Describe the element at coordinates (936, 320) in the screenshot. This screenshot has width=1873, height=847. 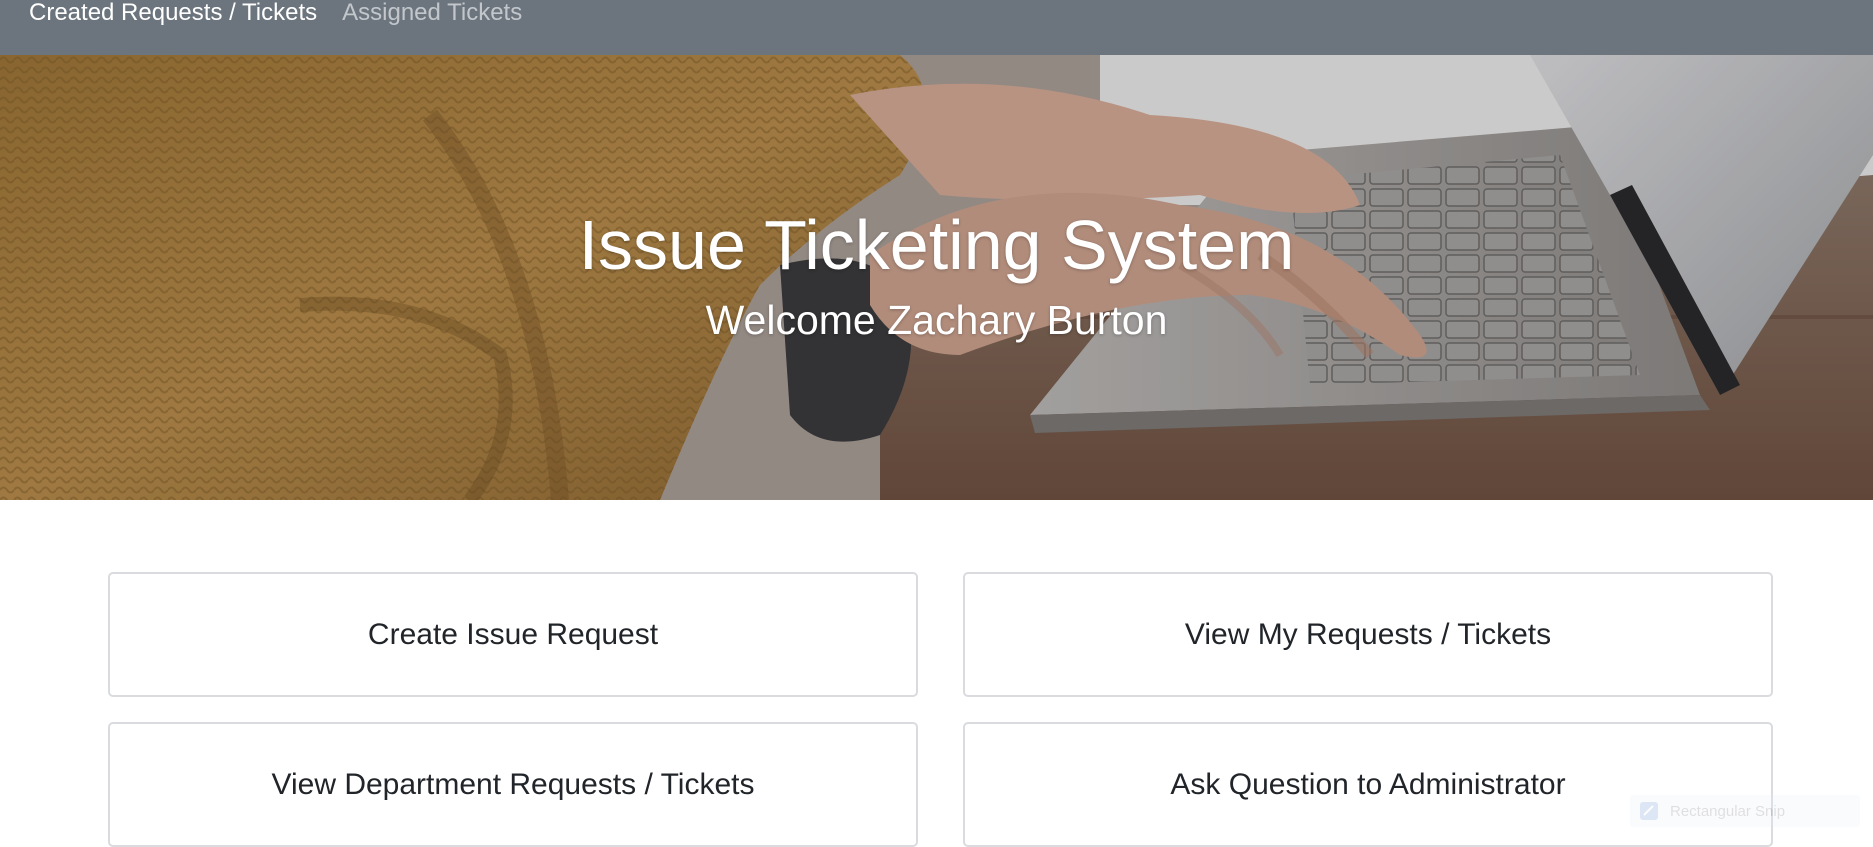
I see `welcome-message: Welcome Zachary Burton` at that location.